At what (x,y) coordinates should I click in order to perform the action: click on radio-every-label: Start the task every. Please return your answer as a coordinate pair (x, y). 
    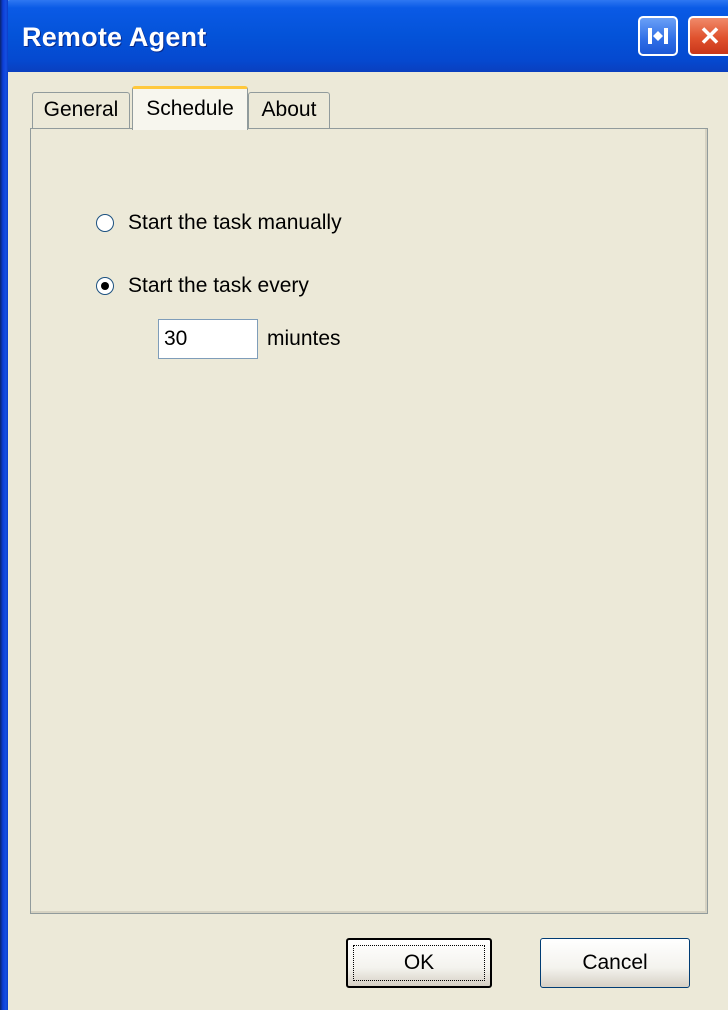
    Looking at the image, I should click on (218, 285).